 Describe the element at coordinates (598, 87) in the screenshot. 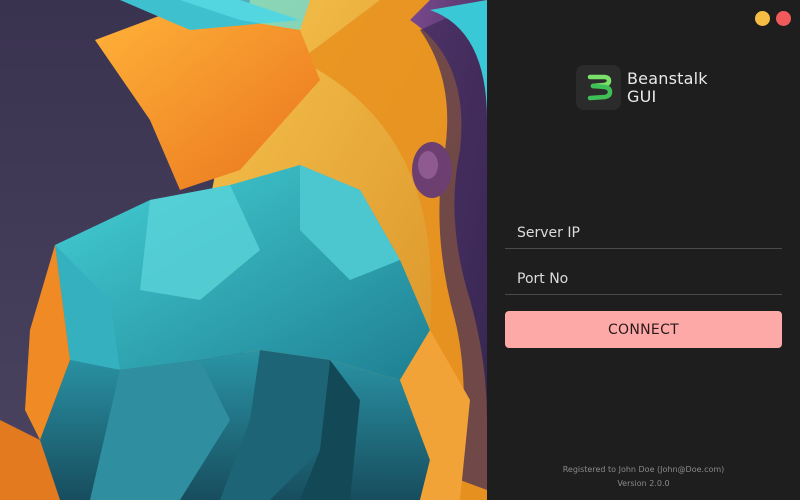

I see `beanstalk-logo-icon` at that location.